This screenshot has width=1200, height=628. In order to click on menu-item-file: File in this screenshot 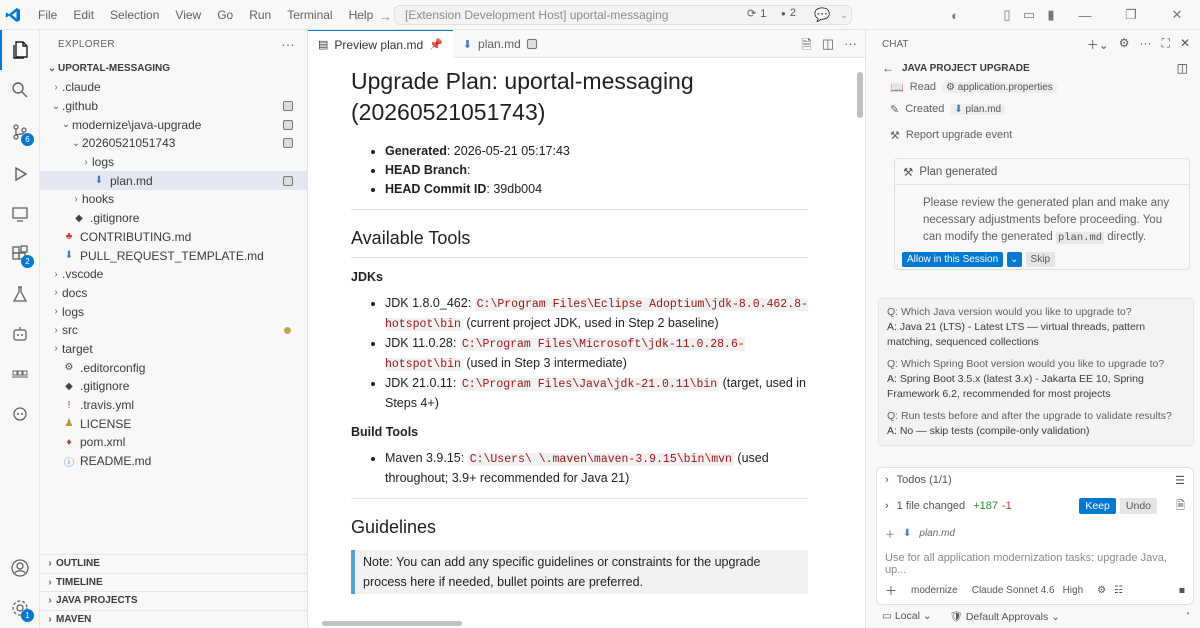, I will do `click(47, 15)`.